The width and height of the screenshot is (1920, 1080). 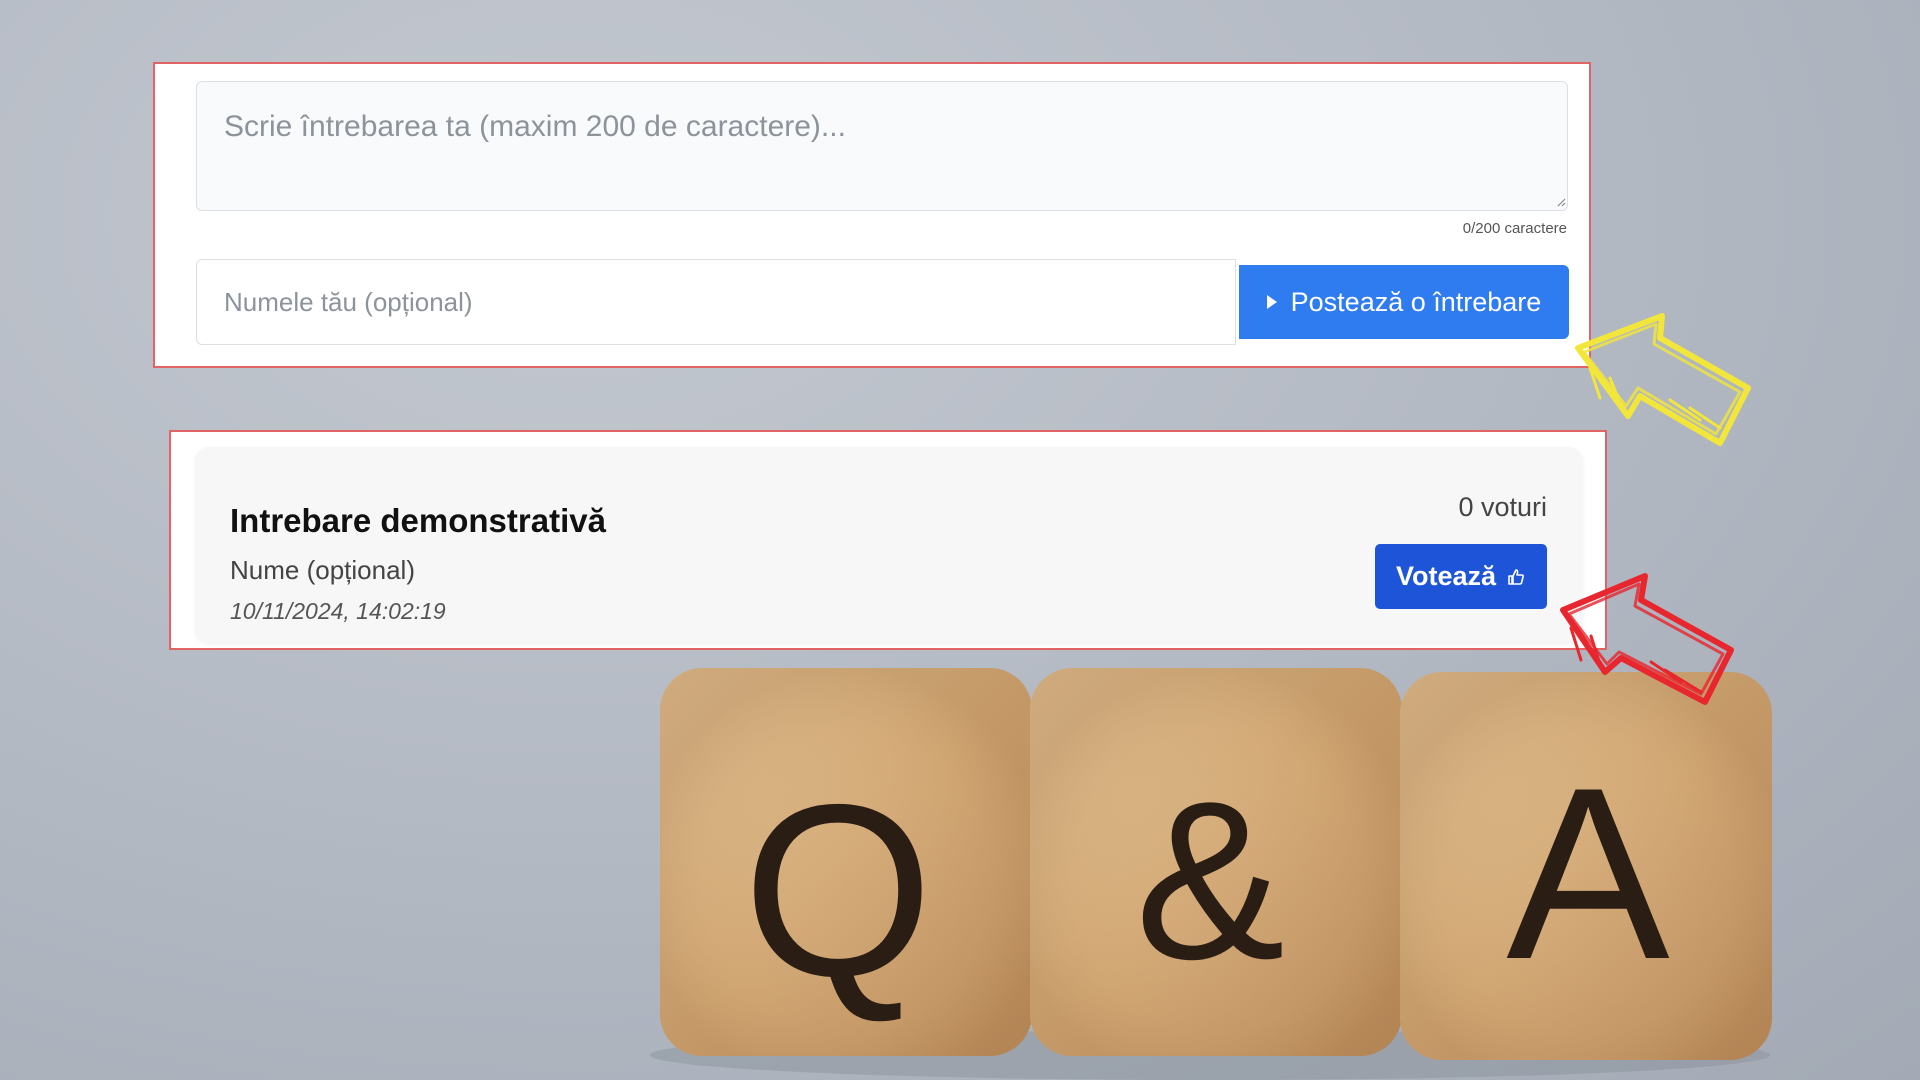 I want to click on cube-a: A, so click(x=1586, y=866).